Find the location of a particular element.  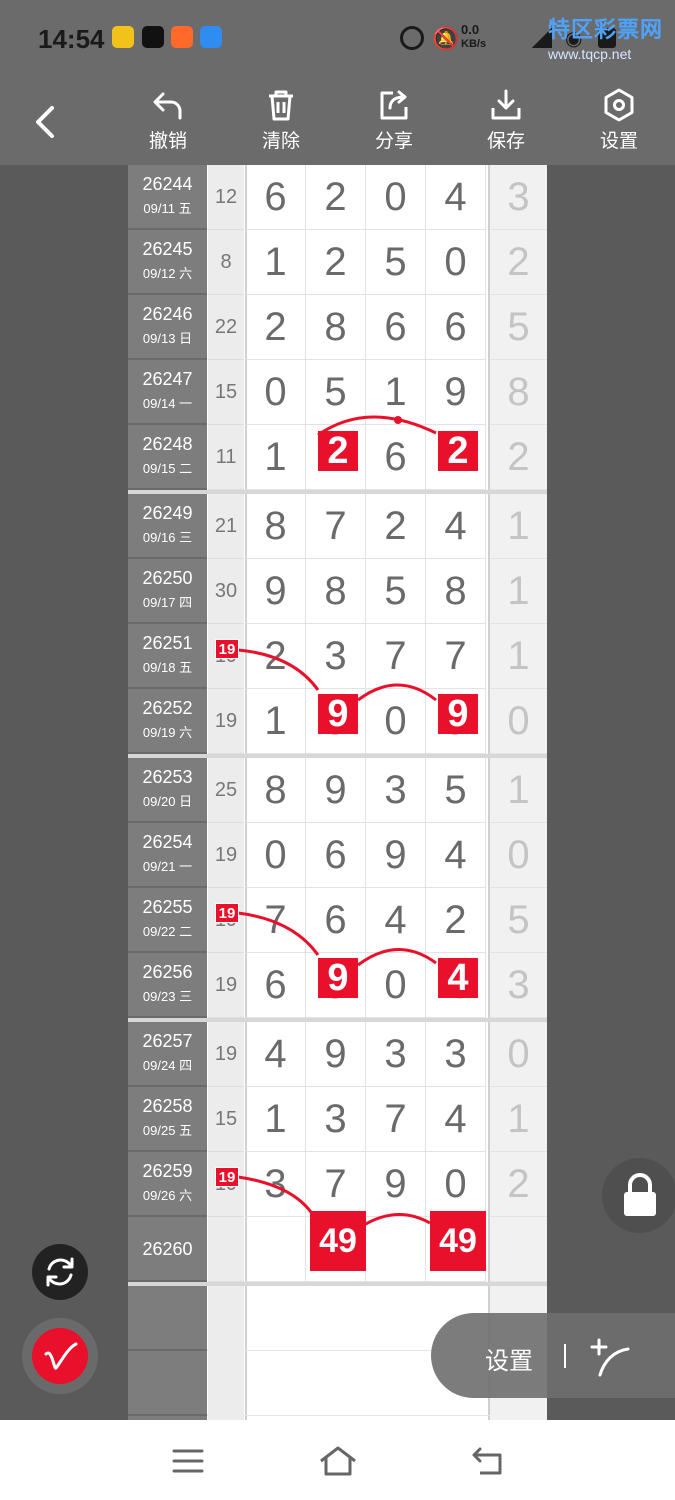

table-row: 26244 09/11 五 12 6 2 0 4 3 is located at coordinates (337, 197).